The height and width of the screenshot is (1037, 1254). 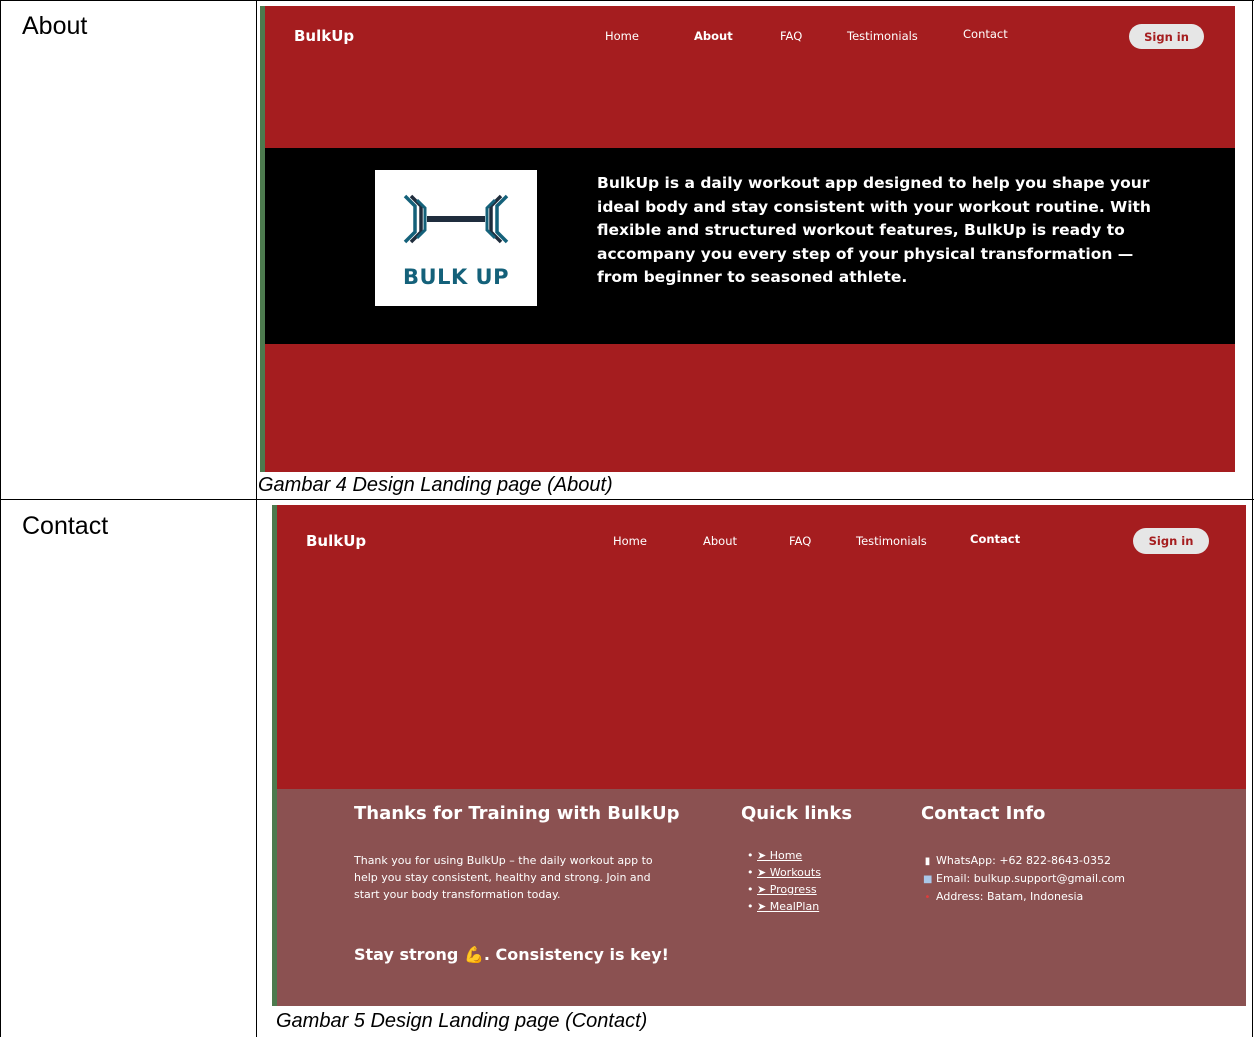 I want to click on contact-address: • Address: Batam, Indonesia, so click(x=1024, y=897).